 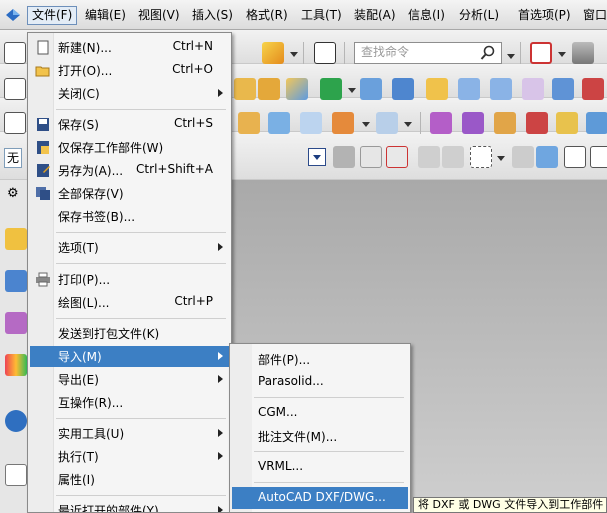 I want to click on web-browser-icon, so click(x=16, y=475).